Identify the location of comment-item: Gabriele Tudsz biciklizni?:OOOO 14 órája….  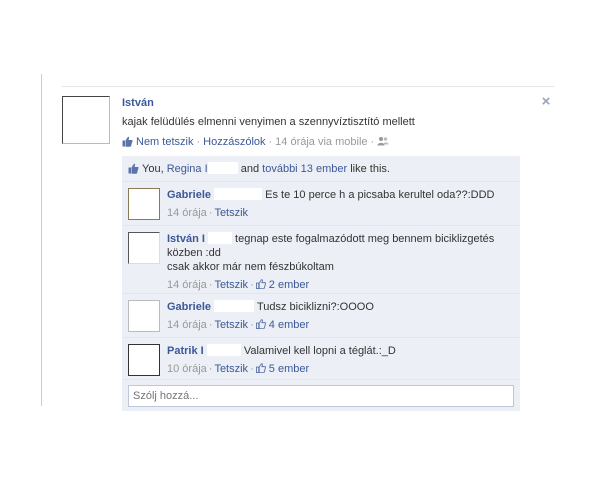
(321, 315).